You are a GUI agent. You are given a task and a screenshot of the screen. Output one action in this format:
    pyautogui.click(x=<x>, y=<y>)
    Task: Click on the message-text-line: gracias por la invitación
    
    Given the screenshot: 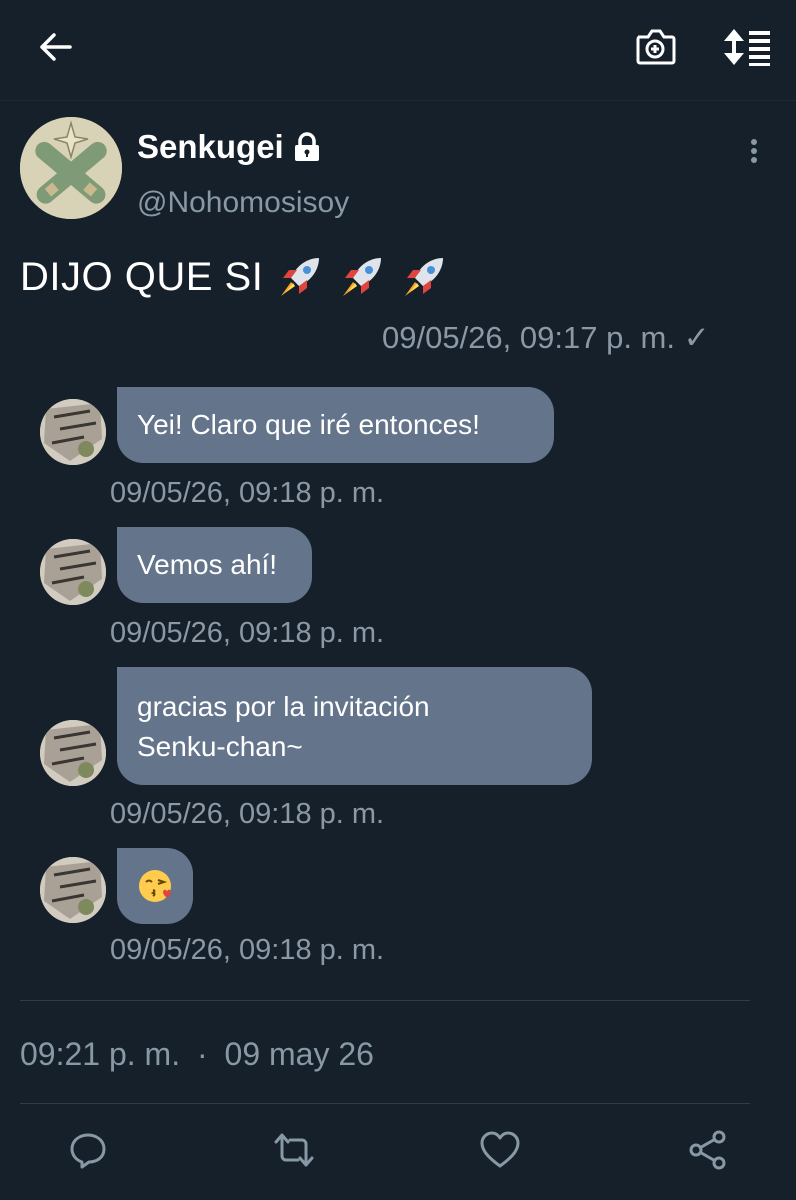 What is the action you would take?
    pyautogui.click(x=283, y=706)
    